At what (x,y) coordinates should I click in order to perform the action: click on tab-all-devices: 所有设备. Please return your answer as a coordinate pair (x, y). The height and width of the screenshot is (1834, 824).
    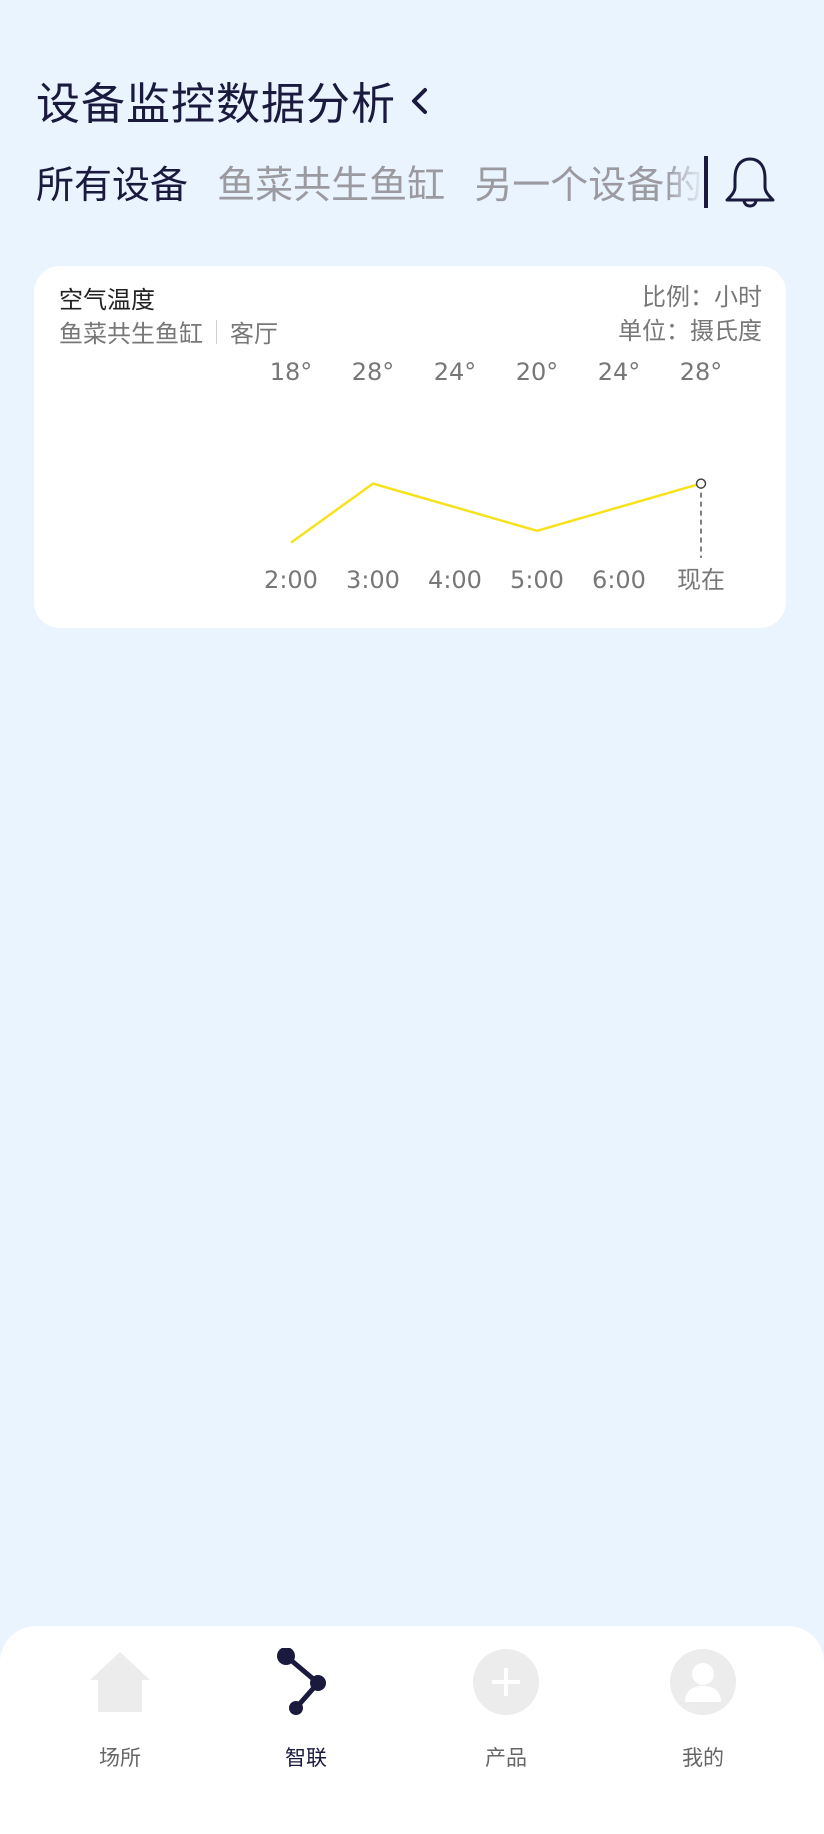
    Looking at the image, I should click on (112, 185).